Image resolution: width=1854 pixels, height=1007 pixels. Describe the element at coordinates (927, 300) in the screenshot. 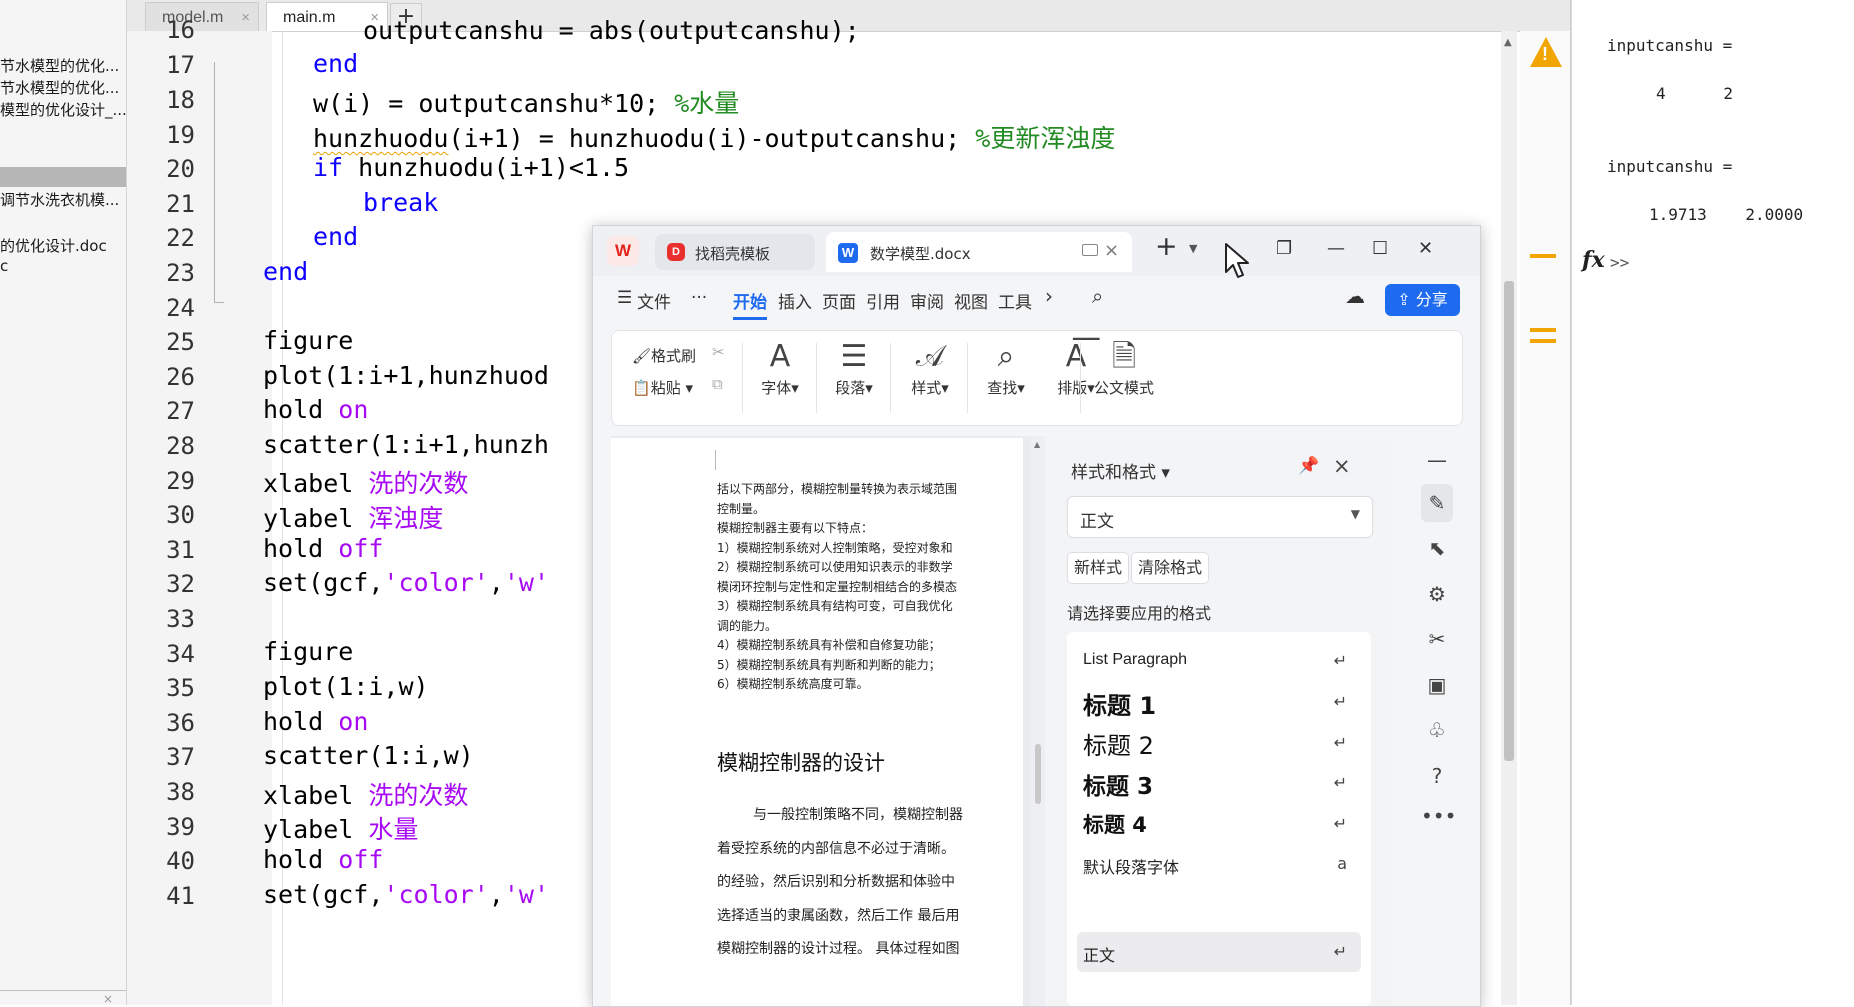

I see `tab-review: 审阅` at that location.